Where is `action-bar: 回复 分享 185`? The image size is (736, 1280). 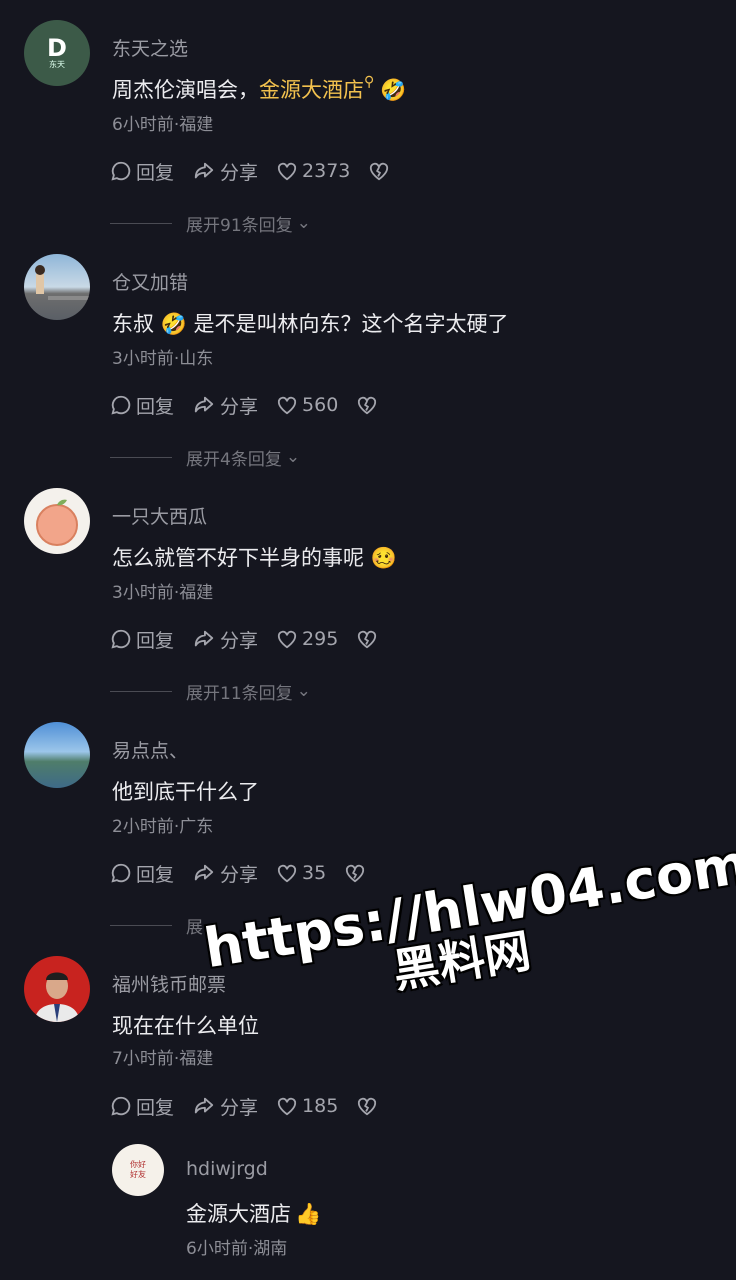 action-bar: 回复 分享 185 is located at coordinates (255, 1106).